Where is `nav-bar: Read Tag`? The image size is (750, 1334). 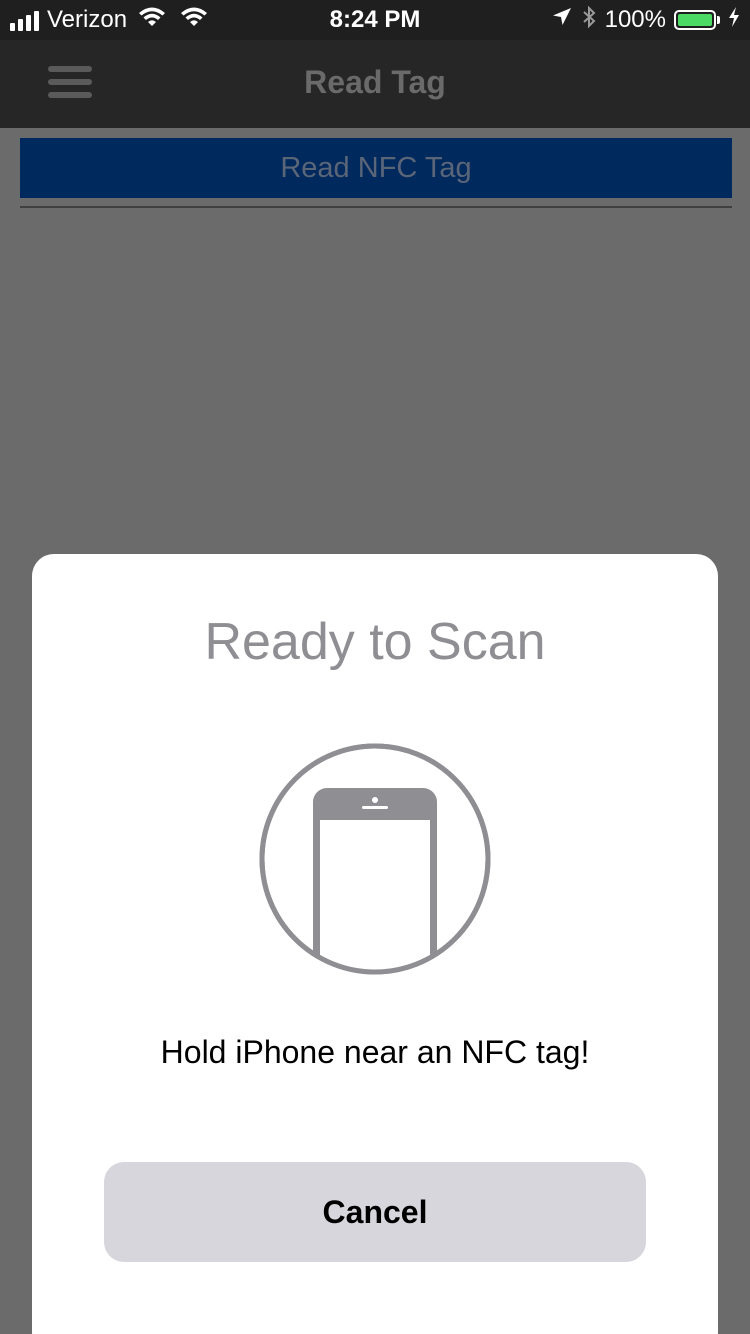 nav-bar: Read Tag is located at coordinates (375, 84).